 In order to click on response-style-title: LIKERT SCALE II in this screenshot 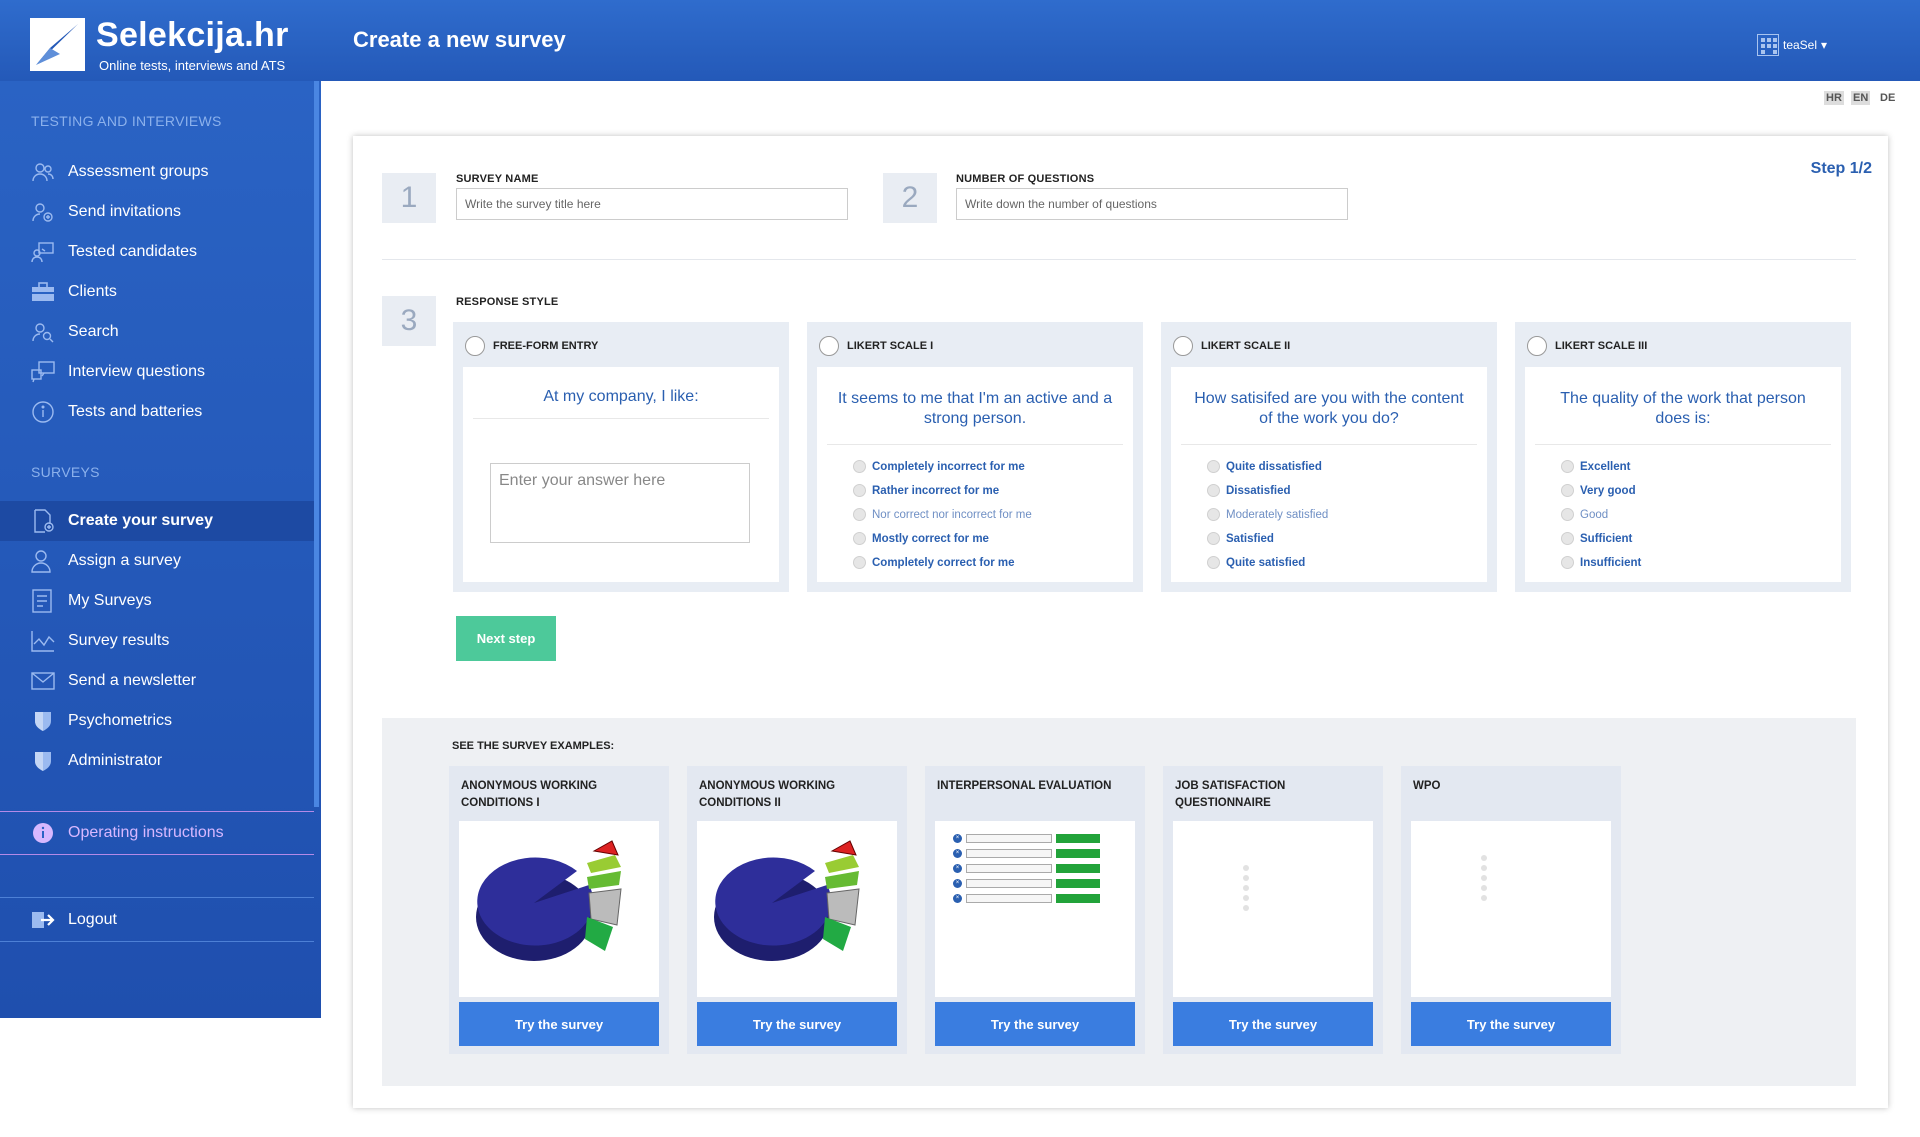, I will do `click(1246, 346)`.